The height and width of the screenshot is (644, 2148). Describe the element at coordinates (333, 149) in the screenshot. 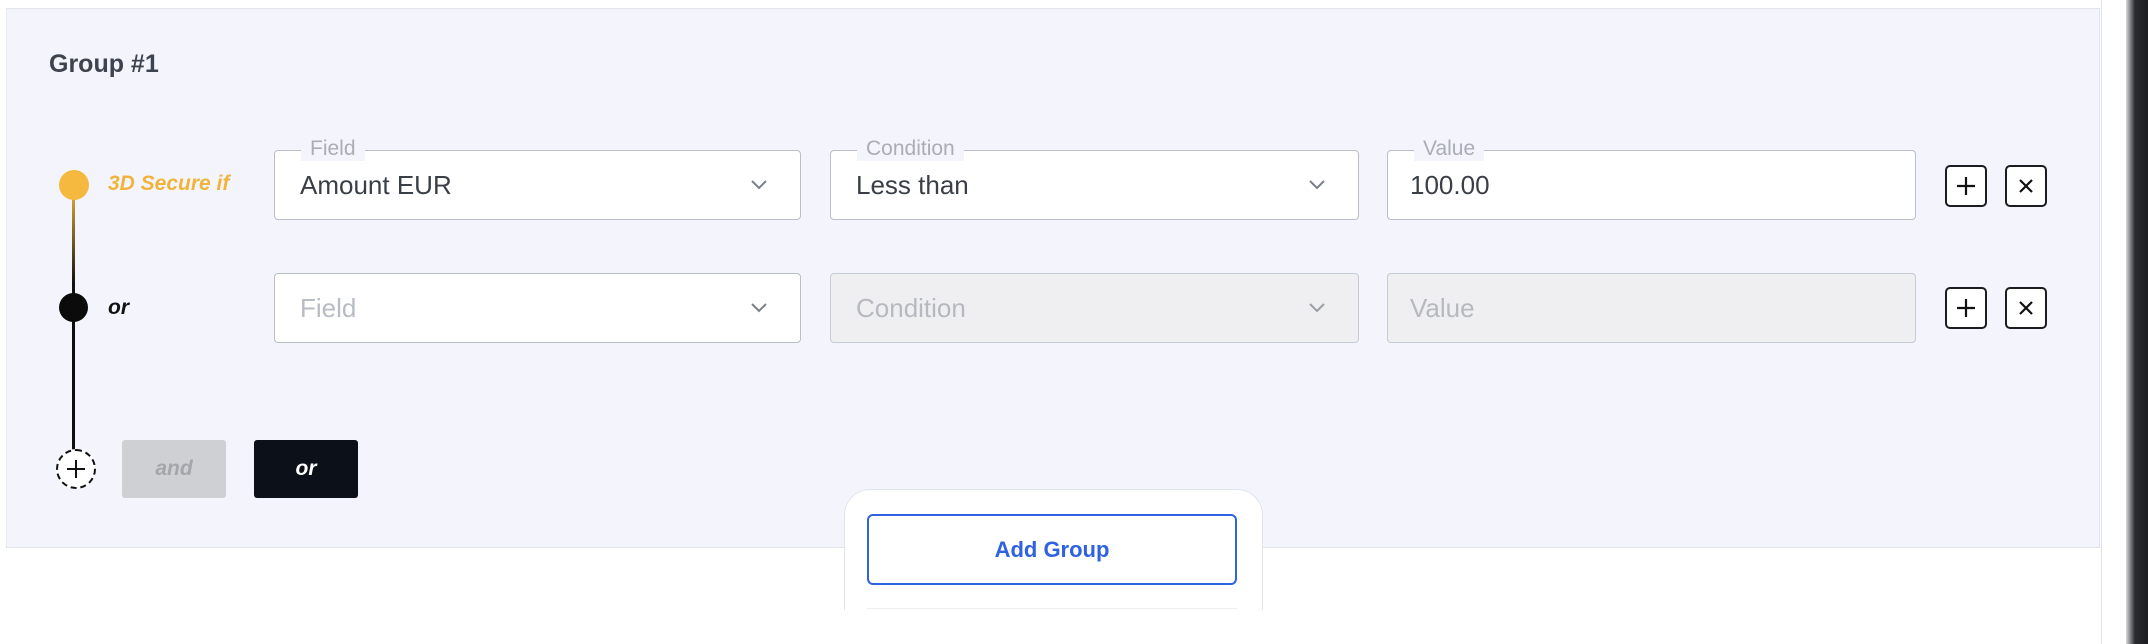

I see `field-legend: Field` at that location.